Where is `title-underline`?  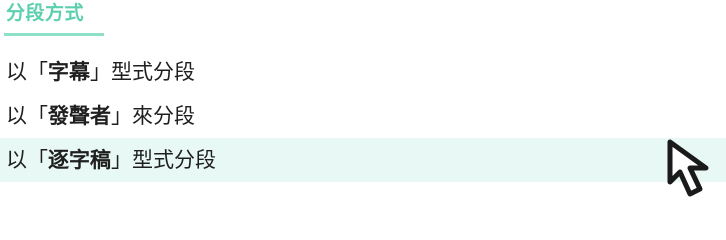 title-underline is located at coordinates (54, 34).